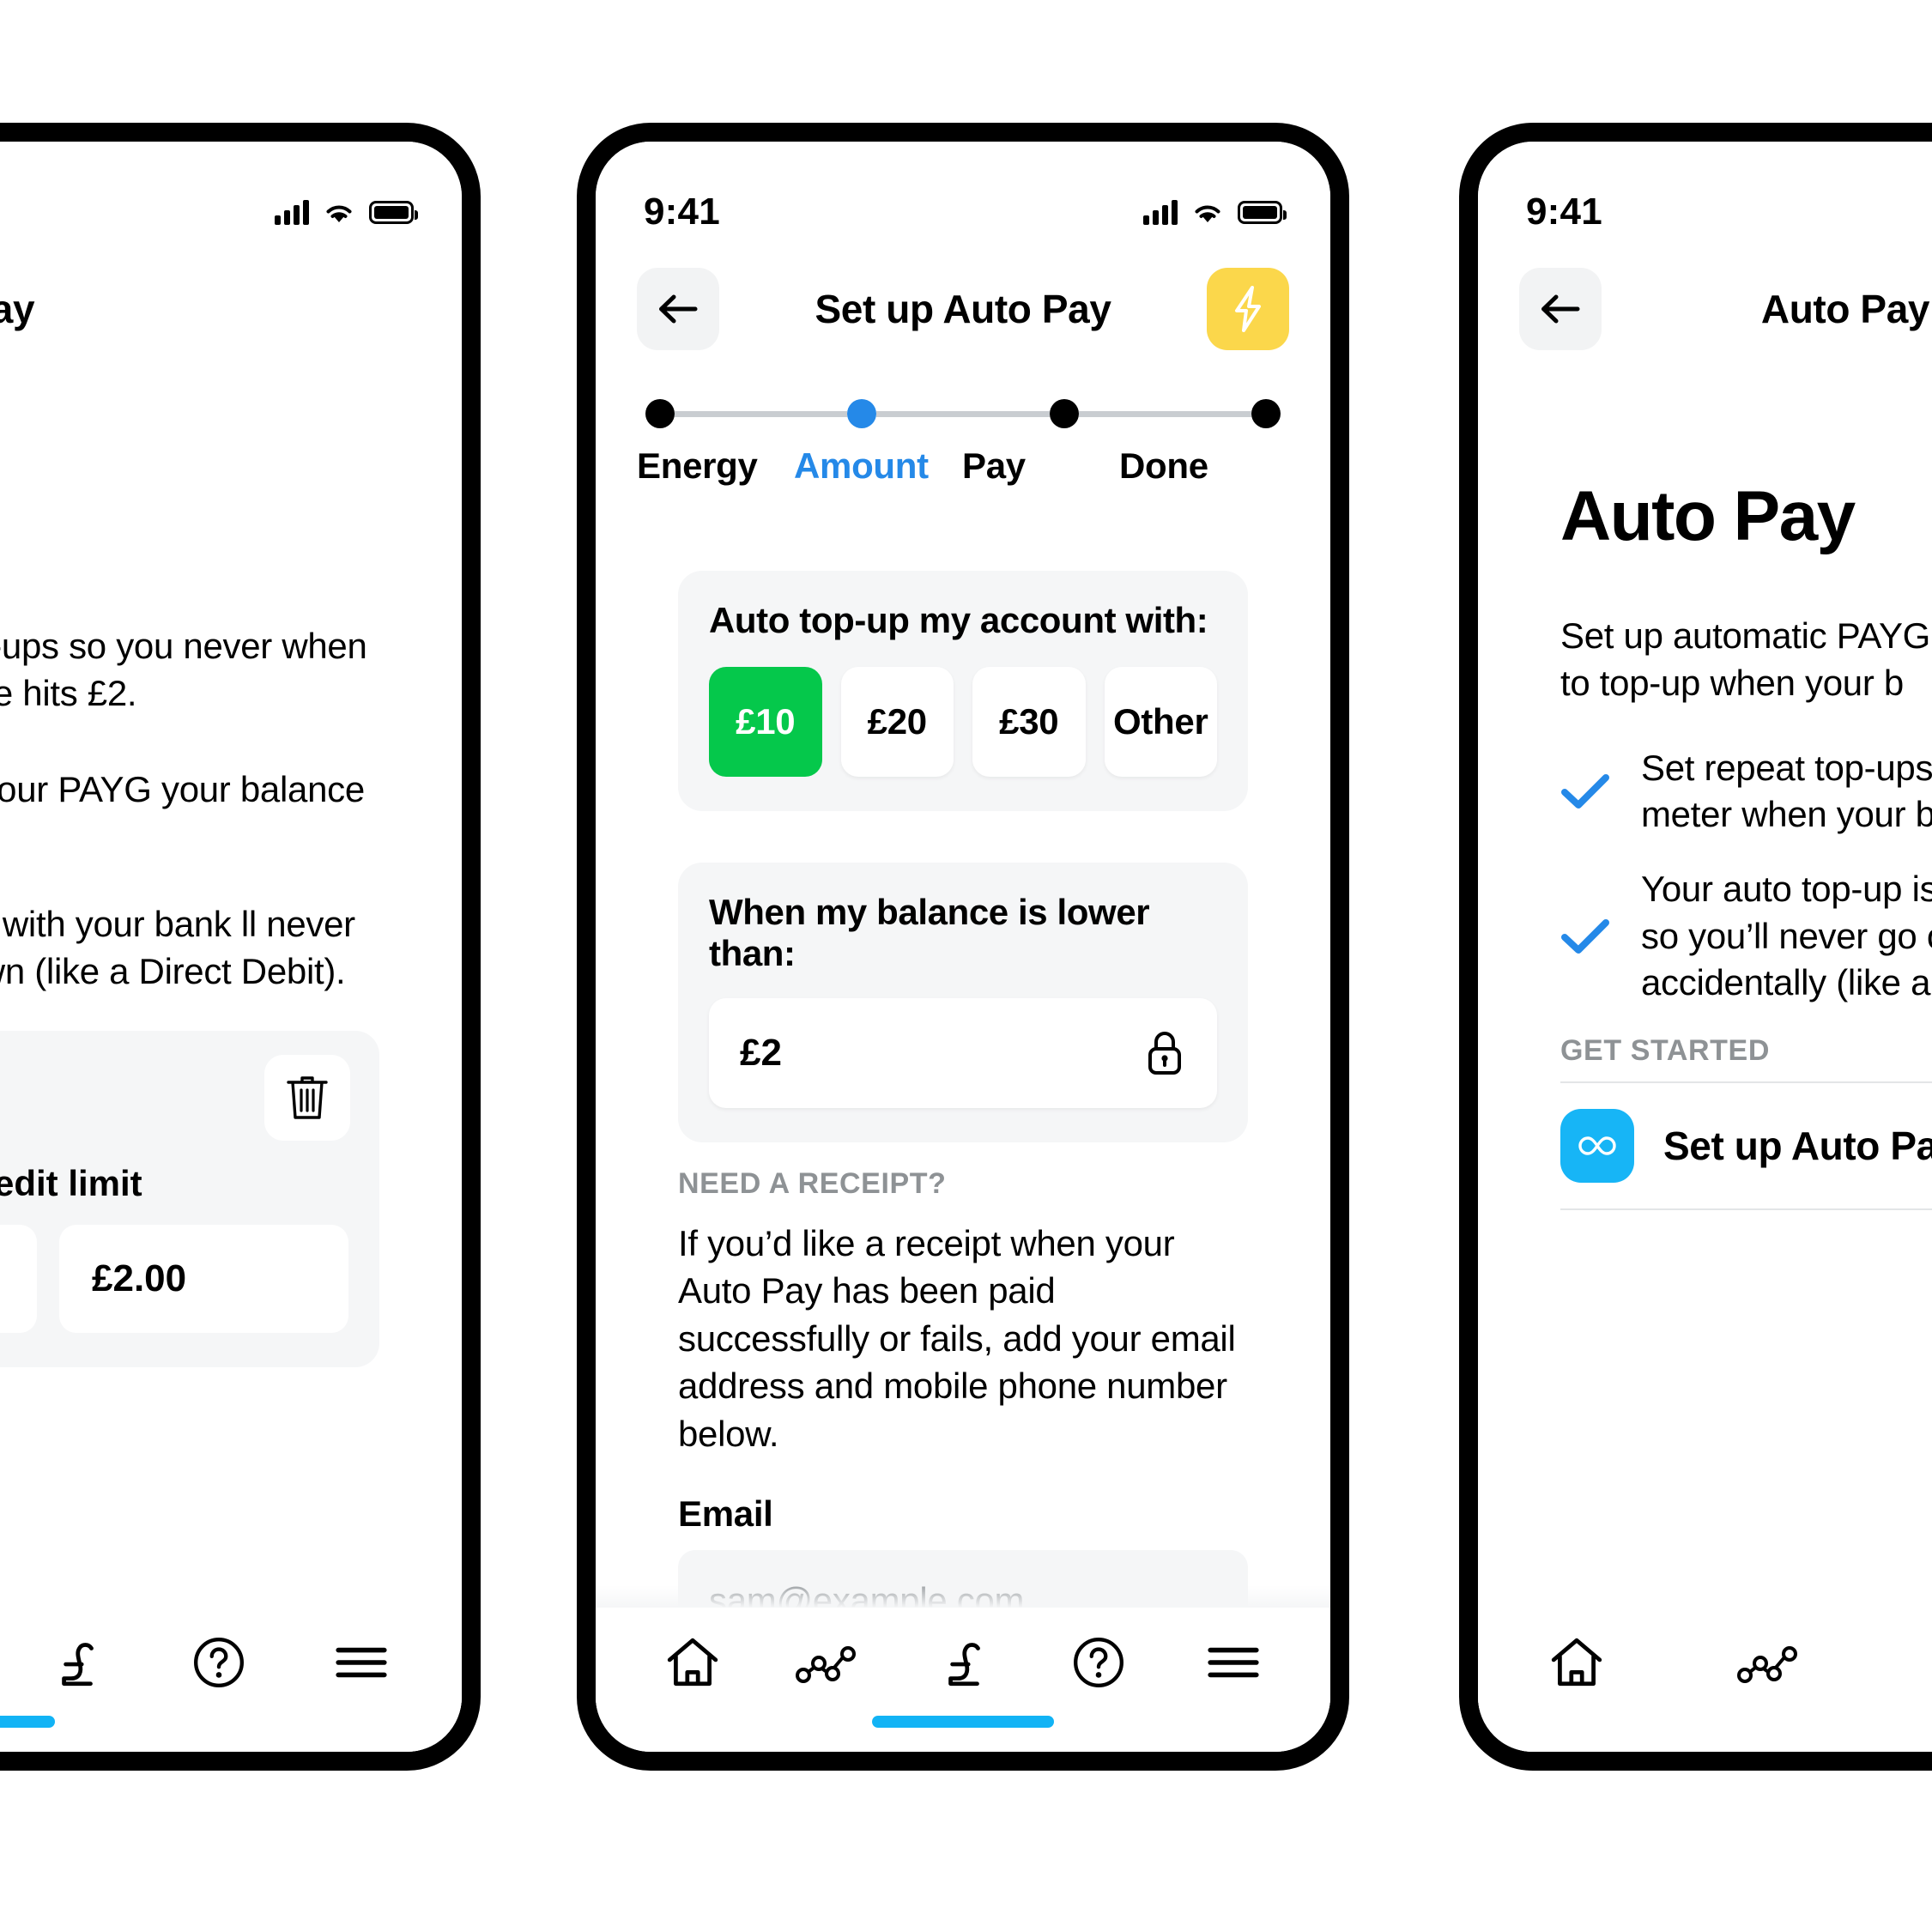  What do you see at coordinates (1161, 722) in the screenshot?
I see `amount-option-other: Other` at bounding box center [1161, 722].